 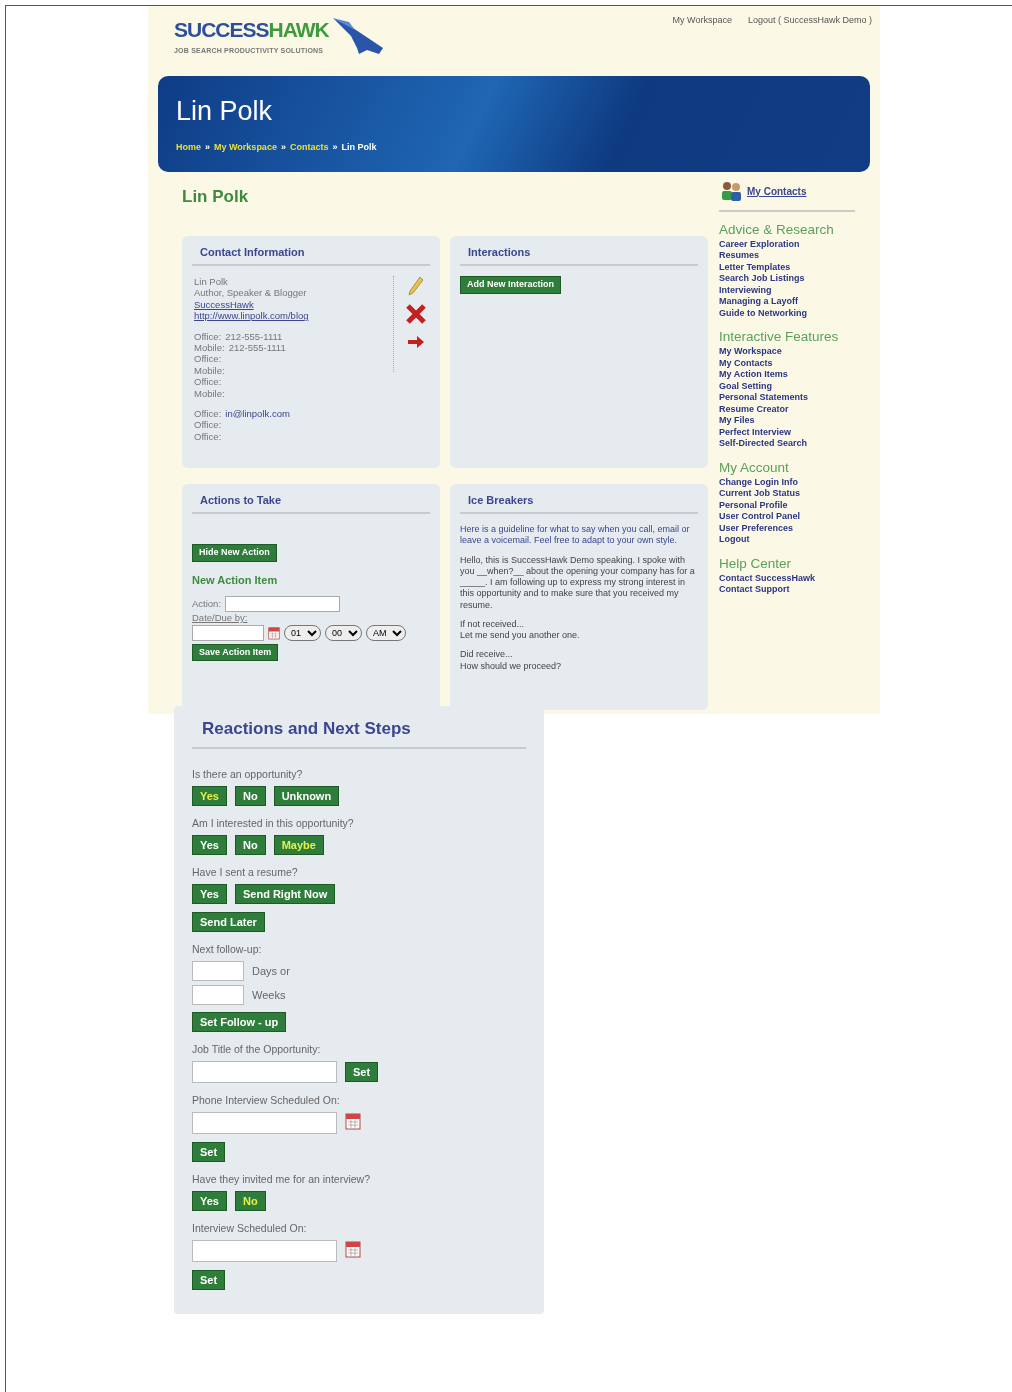 I want to click on question-label: Have they invited me for an interview?, so click(x=281, y=1180).